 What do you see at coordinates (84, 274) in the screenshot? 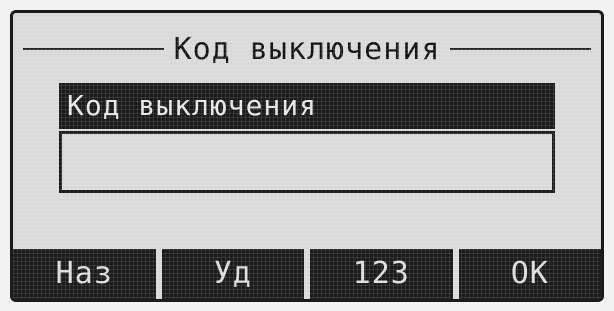
I see `back-softkey: Наз` at bounding box center [84, 274].